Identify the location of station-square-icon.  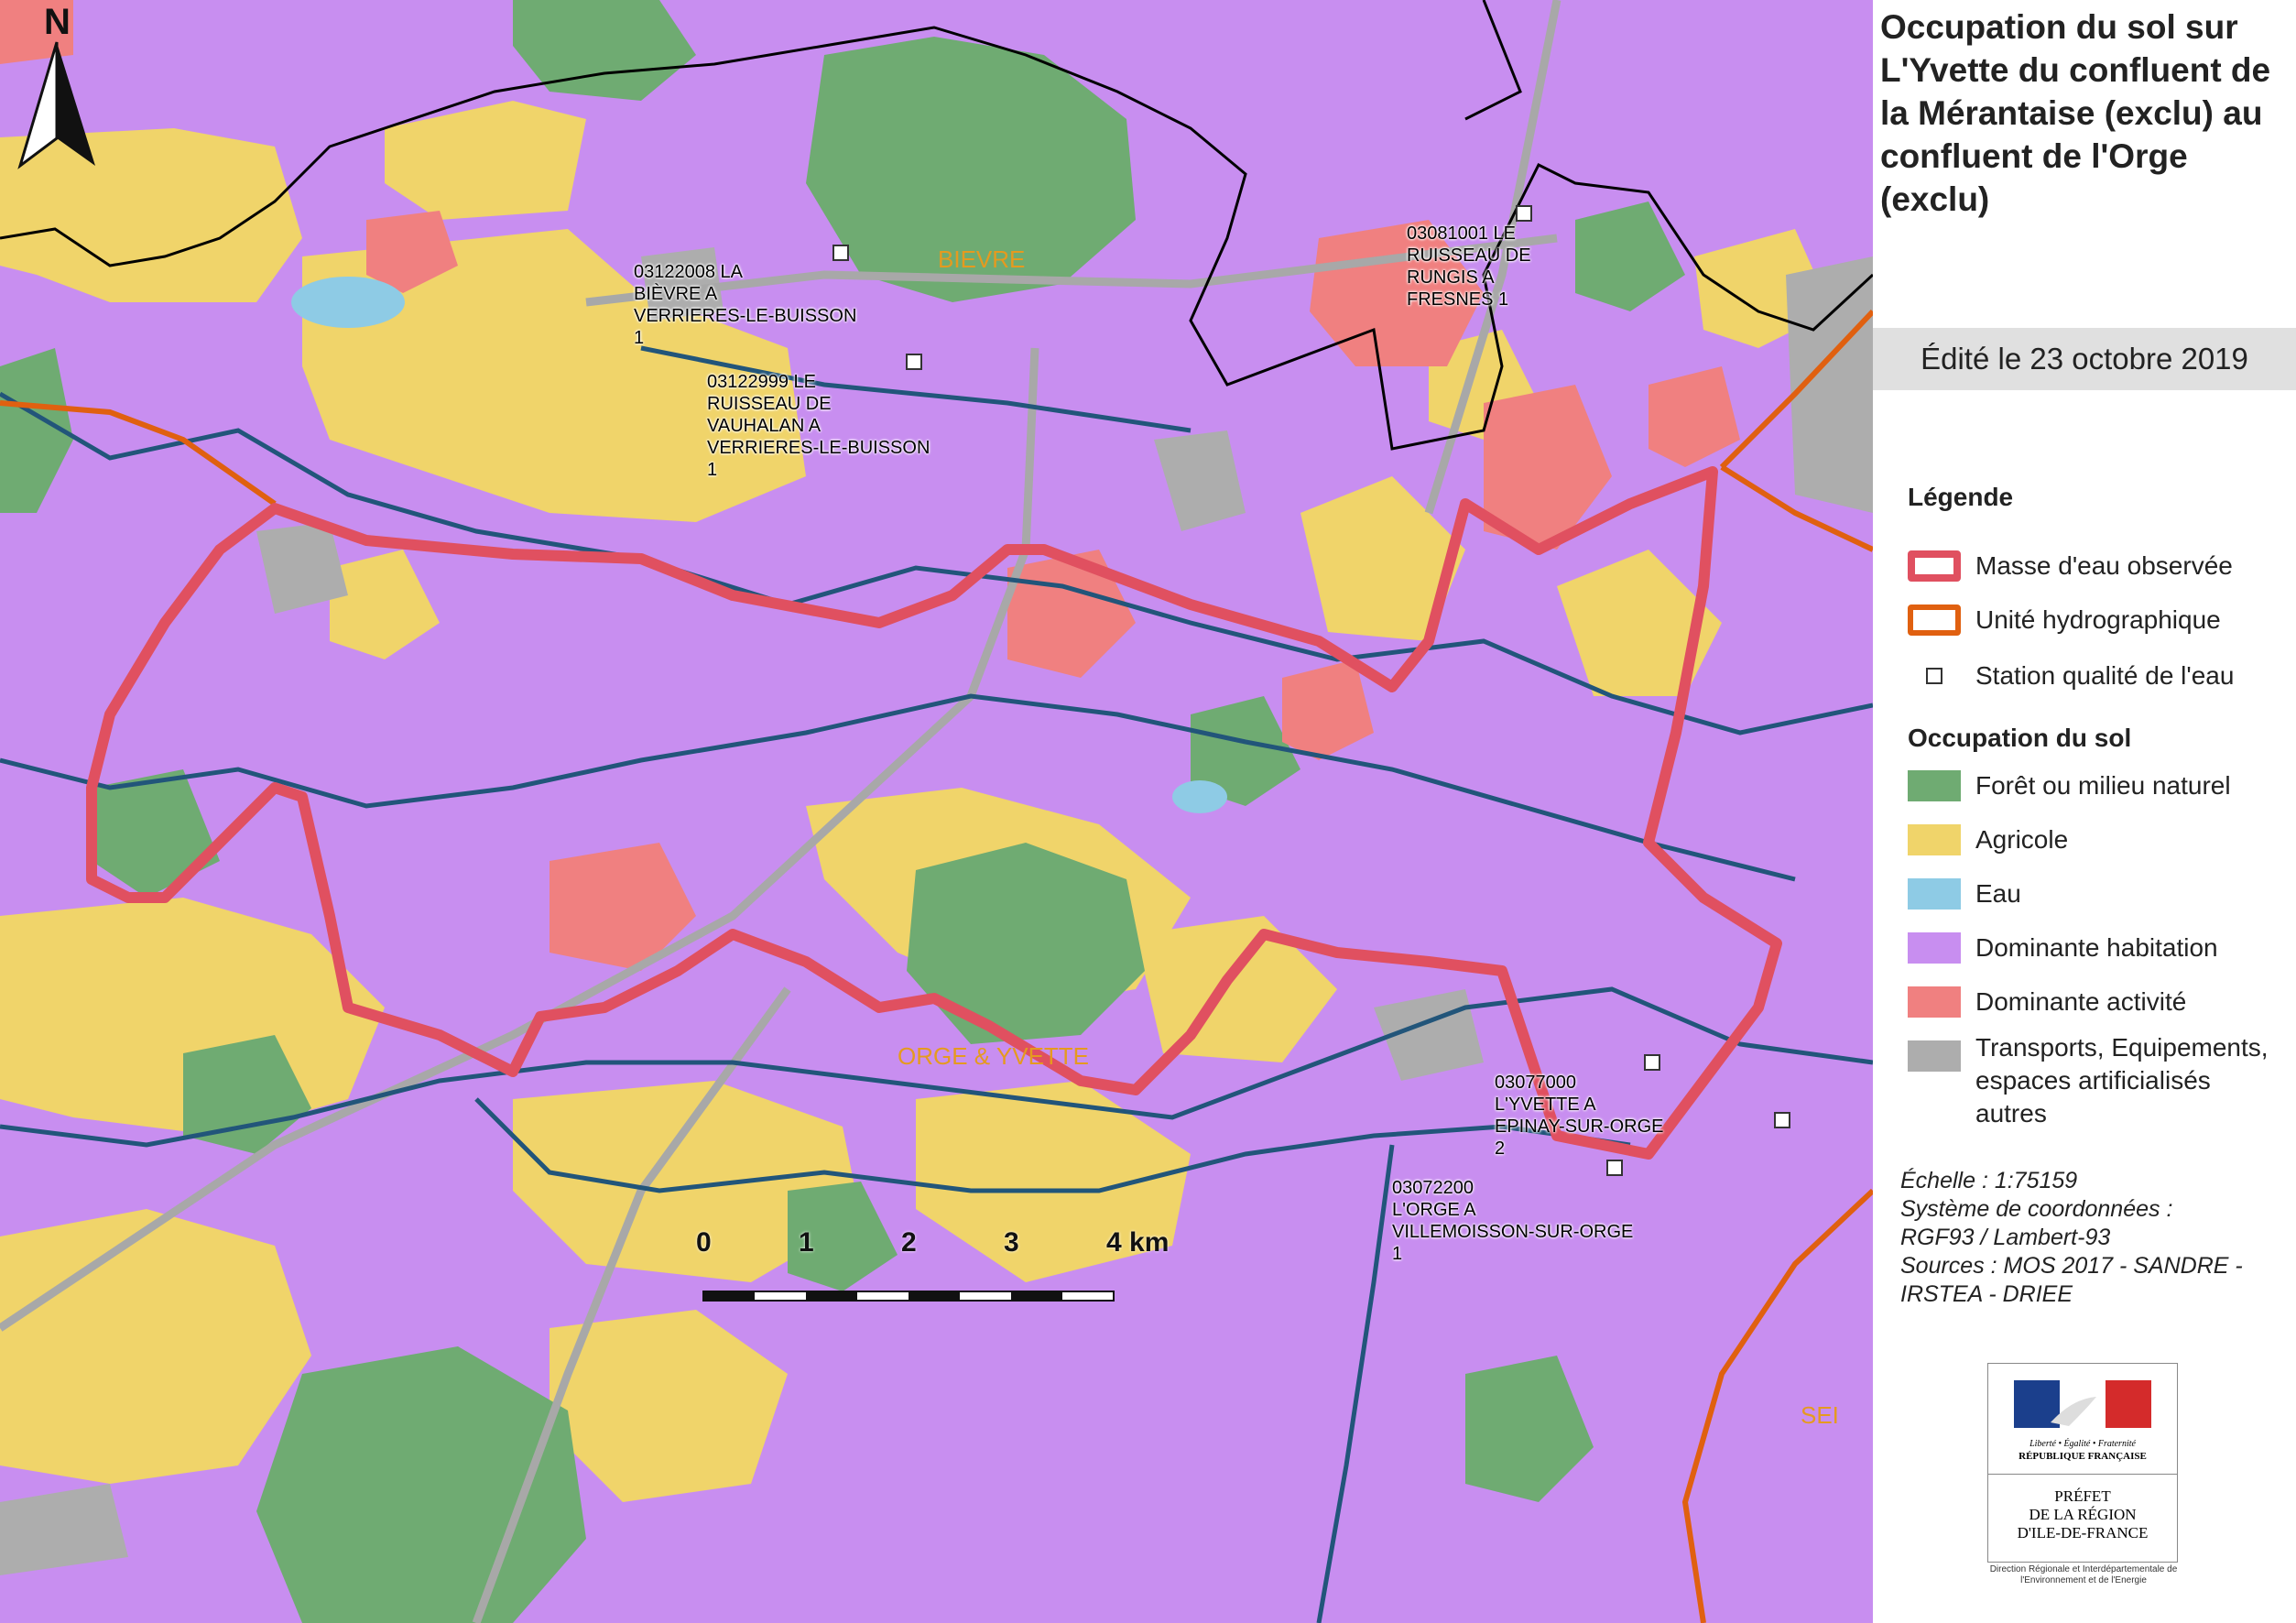
(1934, 676).